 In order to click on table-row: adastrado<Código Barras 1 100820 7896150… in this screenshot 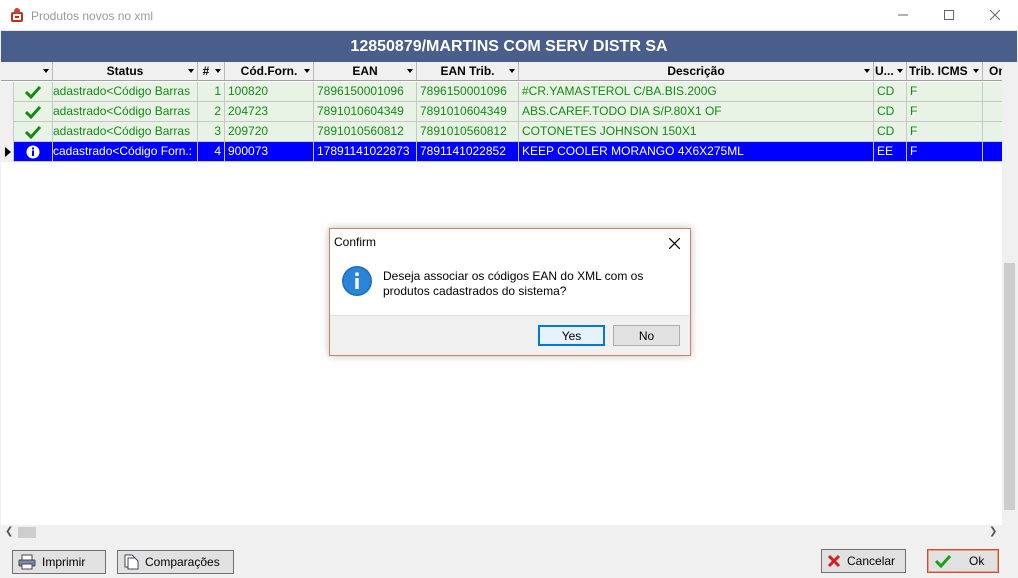, I will do `click(501, 92)`.